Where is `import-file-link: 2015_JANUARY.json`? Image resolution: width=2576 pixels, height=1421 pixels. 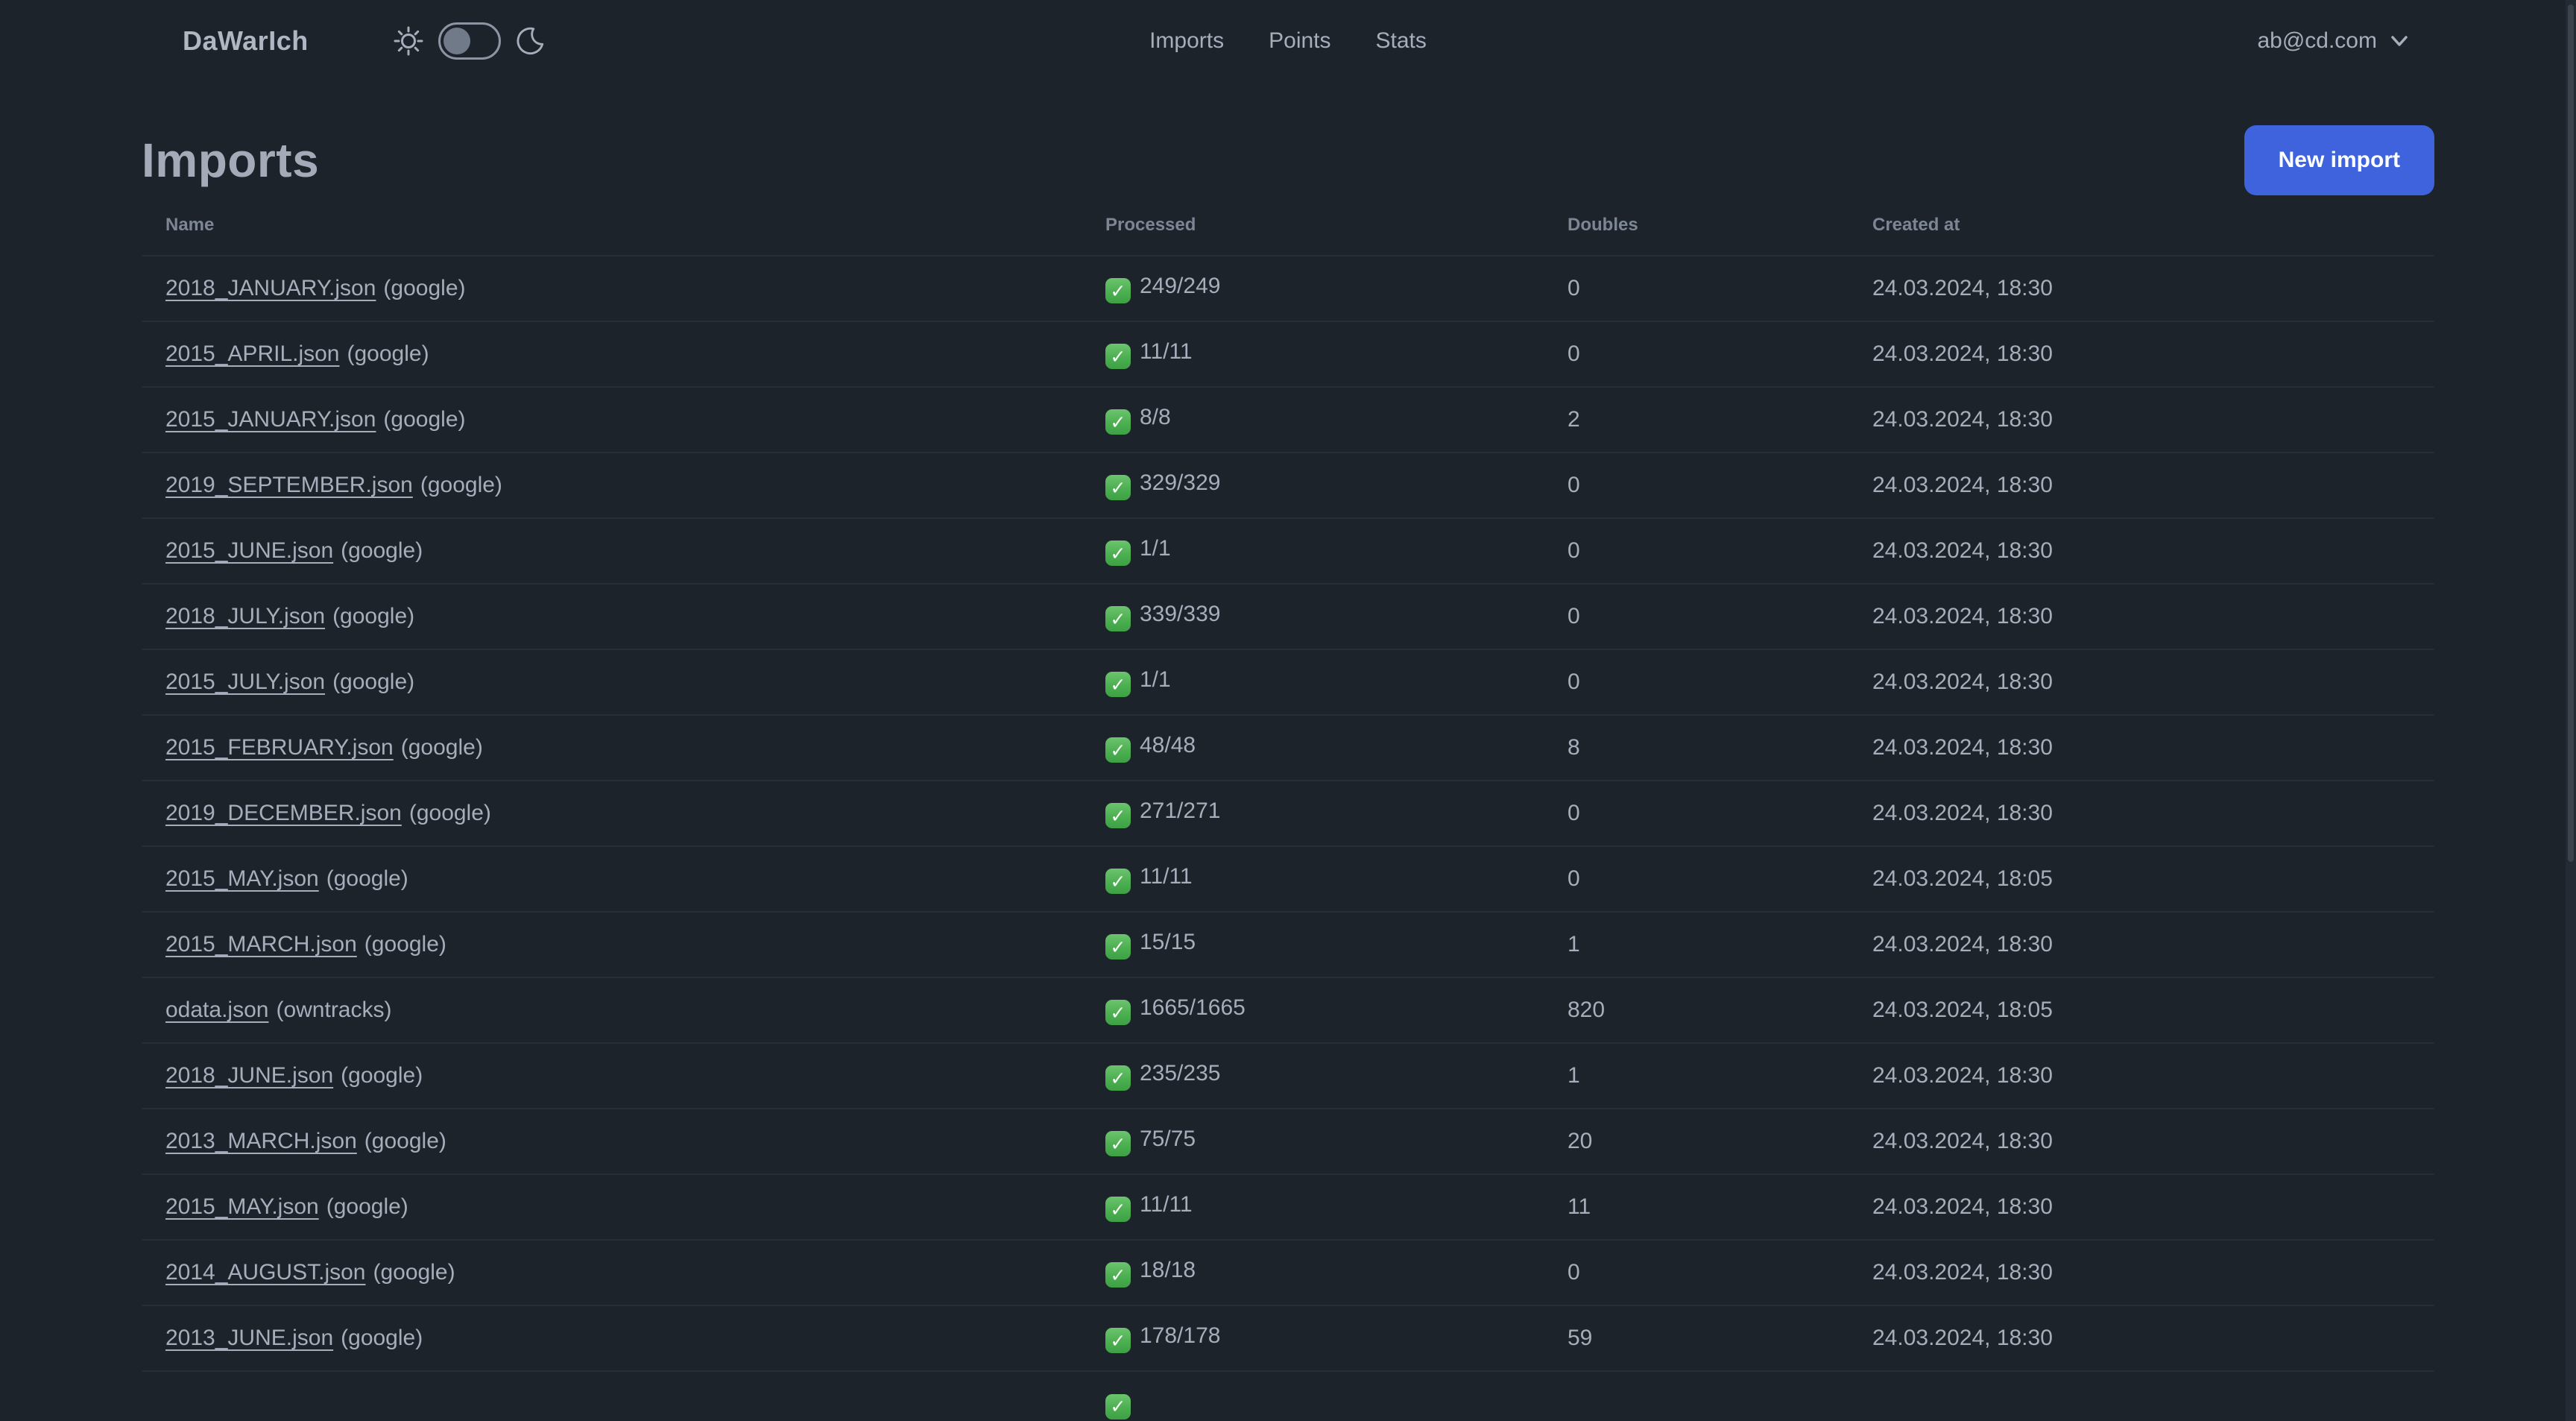
import-file-link: 2015_JANUARY.json is located at coordinates (270, 419).